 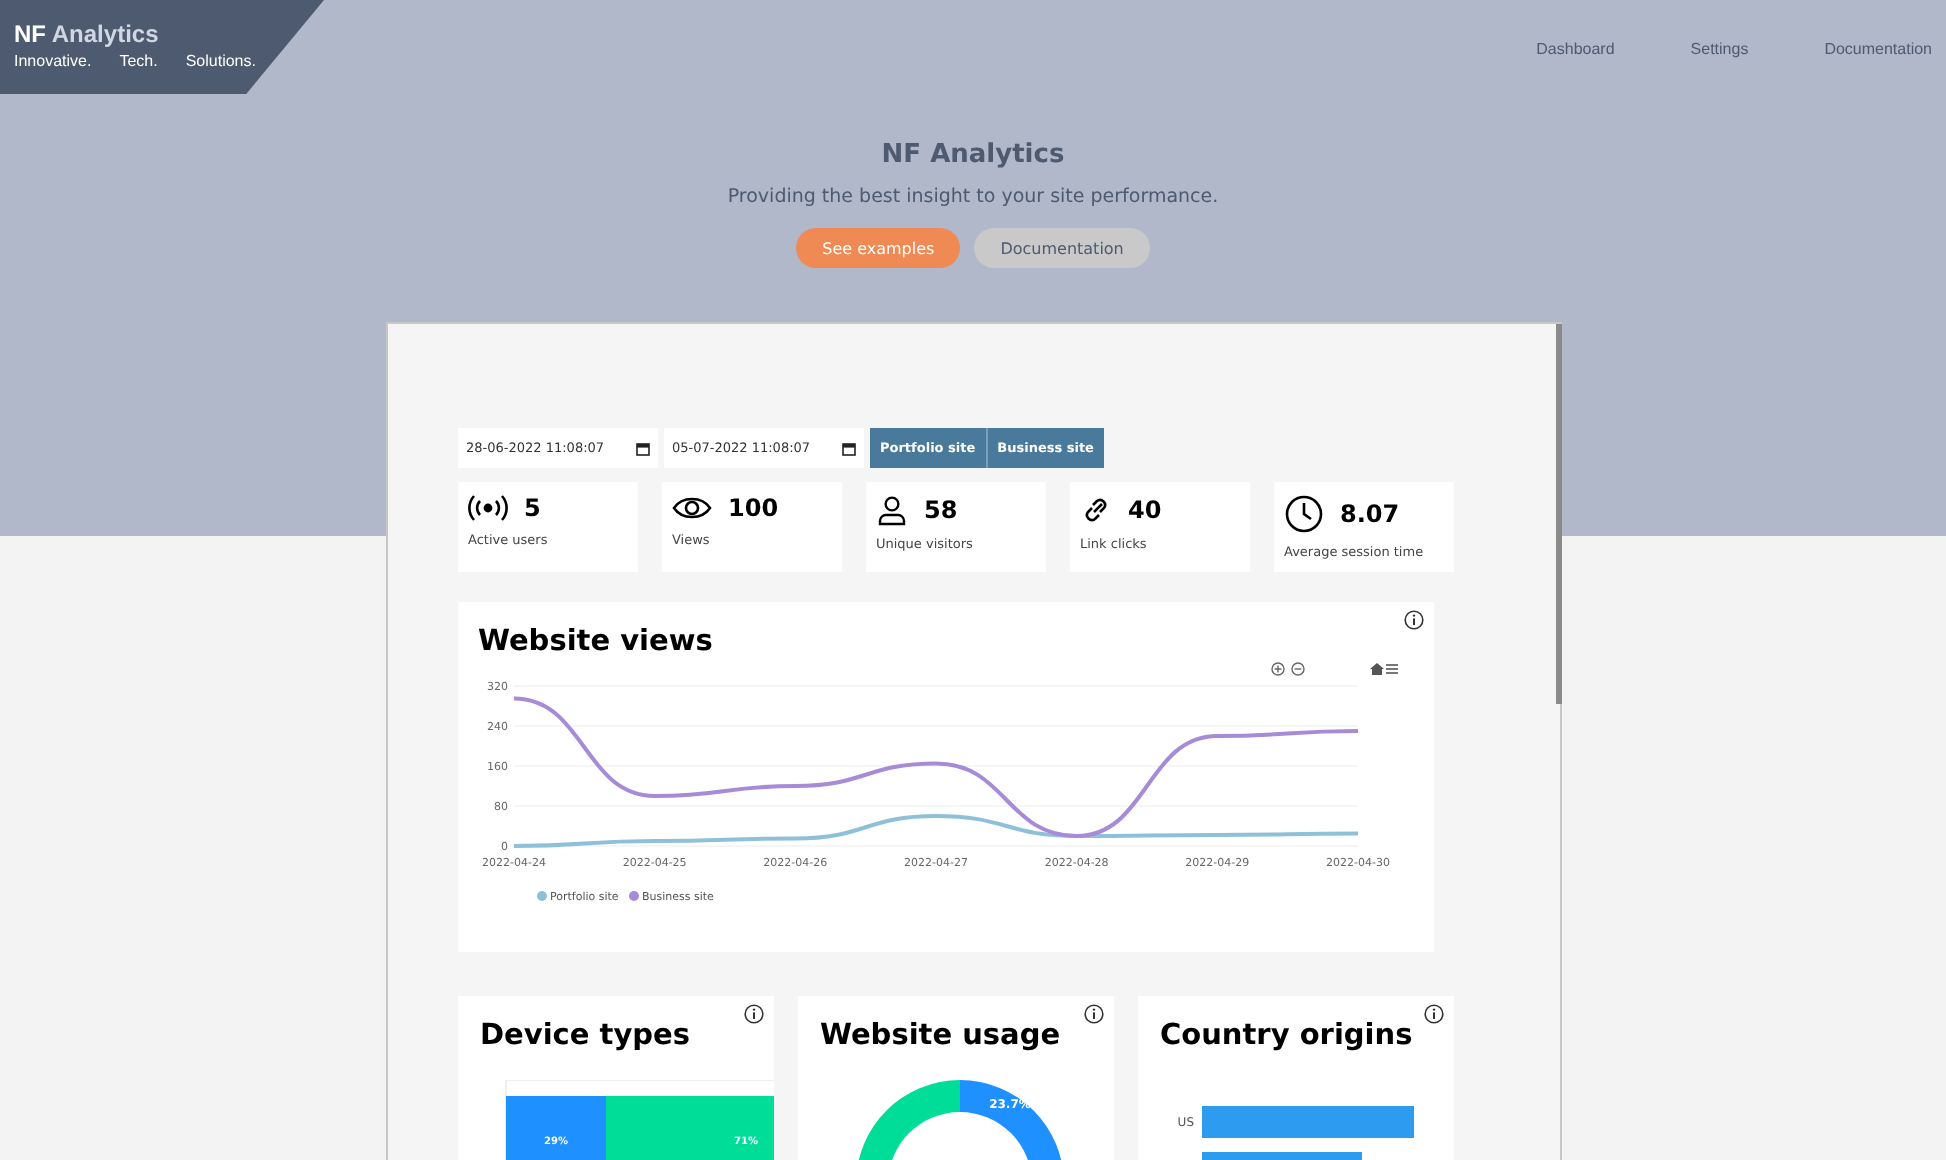 What do you see at coordinates (892, 510) in the screenshot?
I see `user-icon` at bounding box center [892, 510].